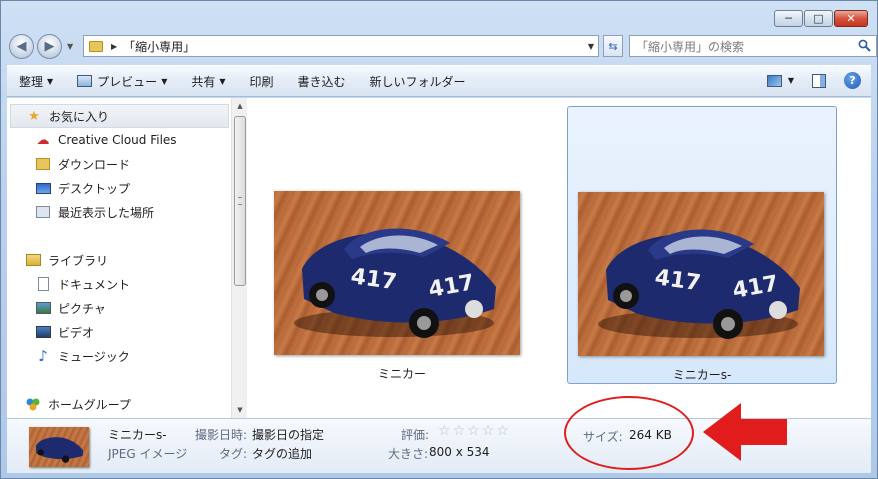  I want to click on library-icon, so click(33, 260).